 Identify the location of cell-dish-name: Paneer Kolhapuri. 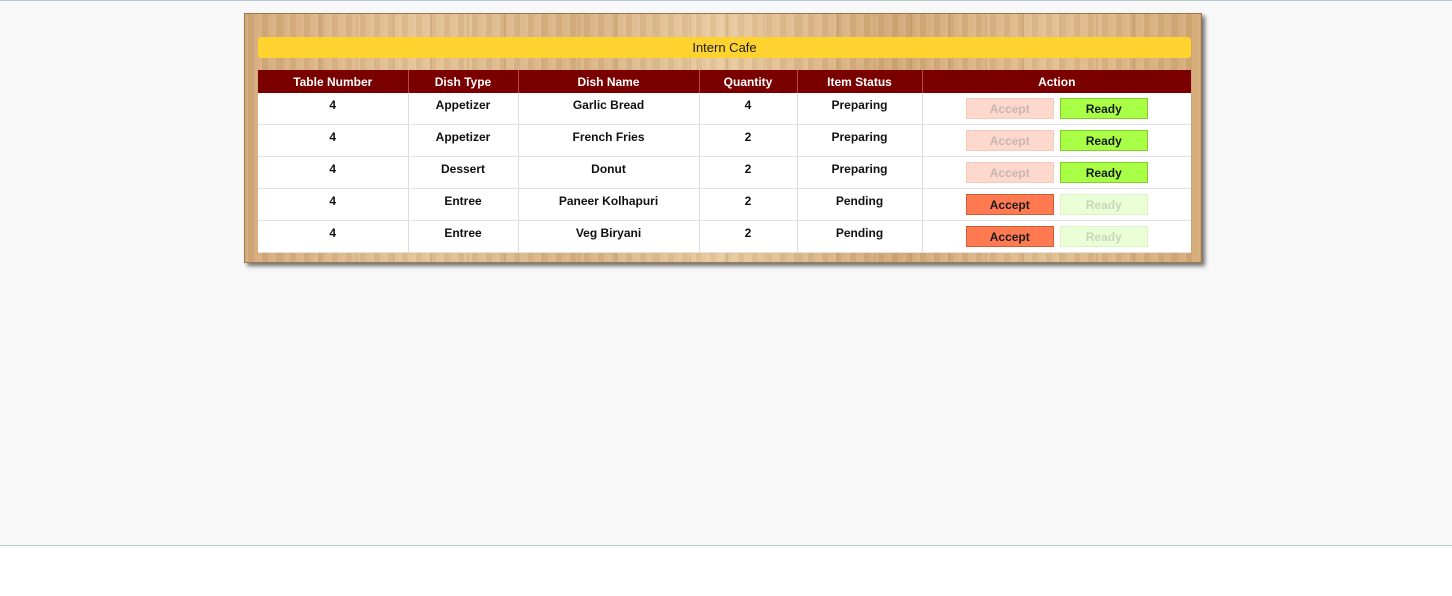
(609, 204).